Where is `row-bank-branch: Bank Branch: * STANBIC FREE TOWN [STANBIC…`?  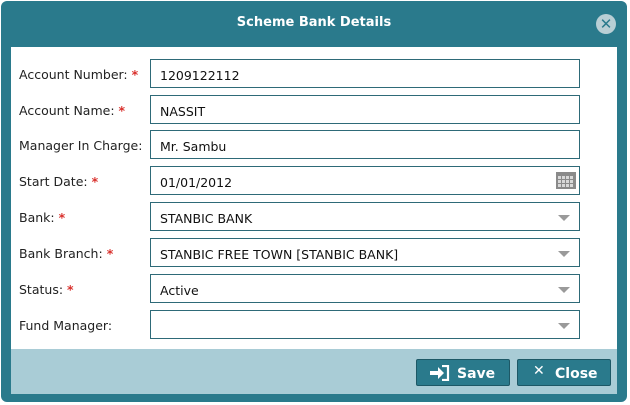
row-bank-branch: Bank Branch: * STANBIC FREE TOWN [STANBIC… is located at coordinates (314, 253).